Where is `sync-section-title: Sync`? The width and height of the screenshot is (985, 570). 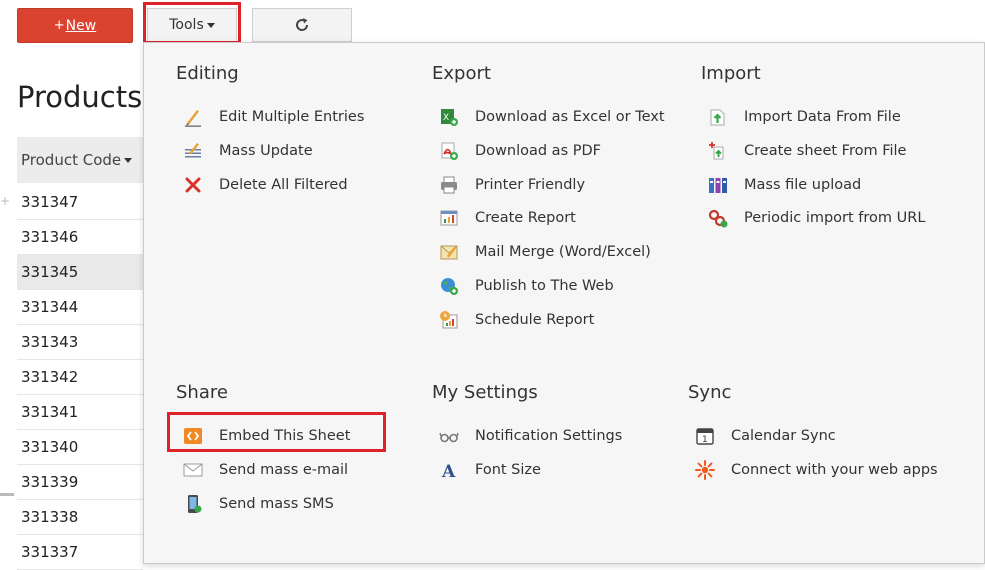
sync-section-title: Sync is located at coordinates (710, 392).